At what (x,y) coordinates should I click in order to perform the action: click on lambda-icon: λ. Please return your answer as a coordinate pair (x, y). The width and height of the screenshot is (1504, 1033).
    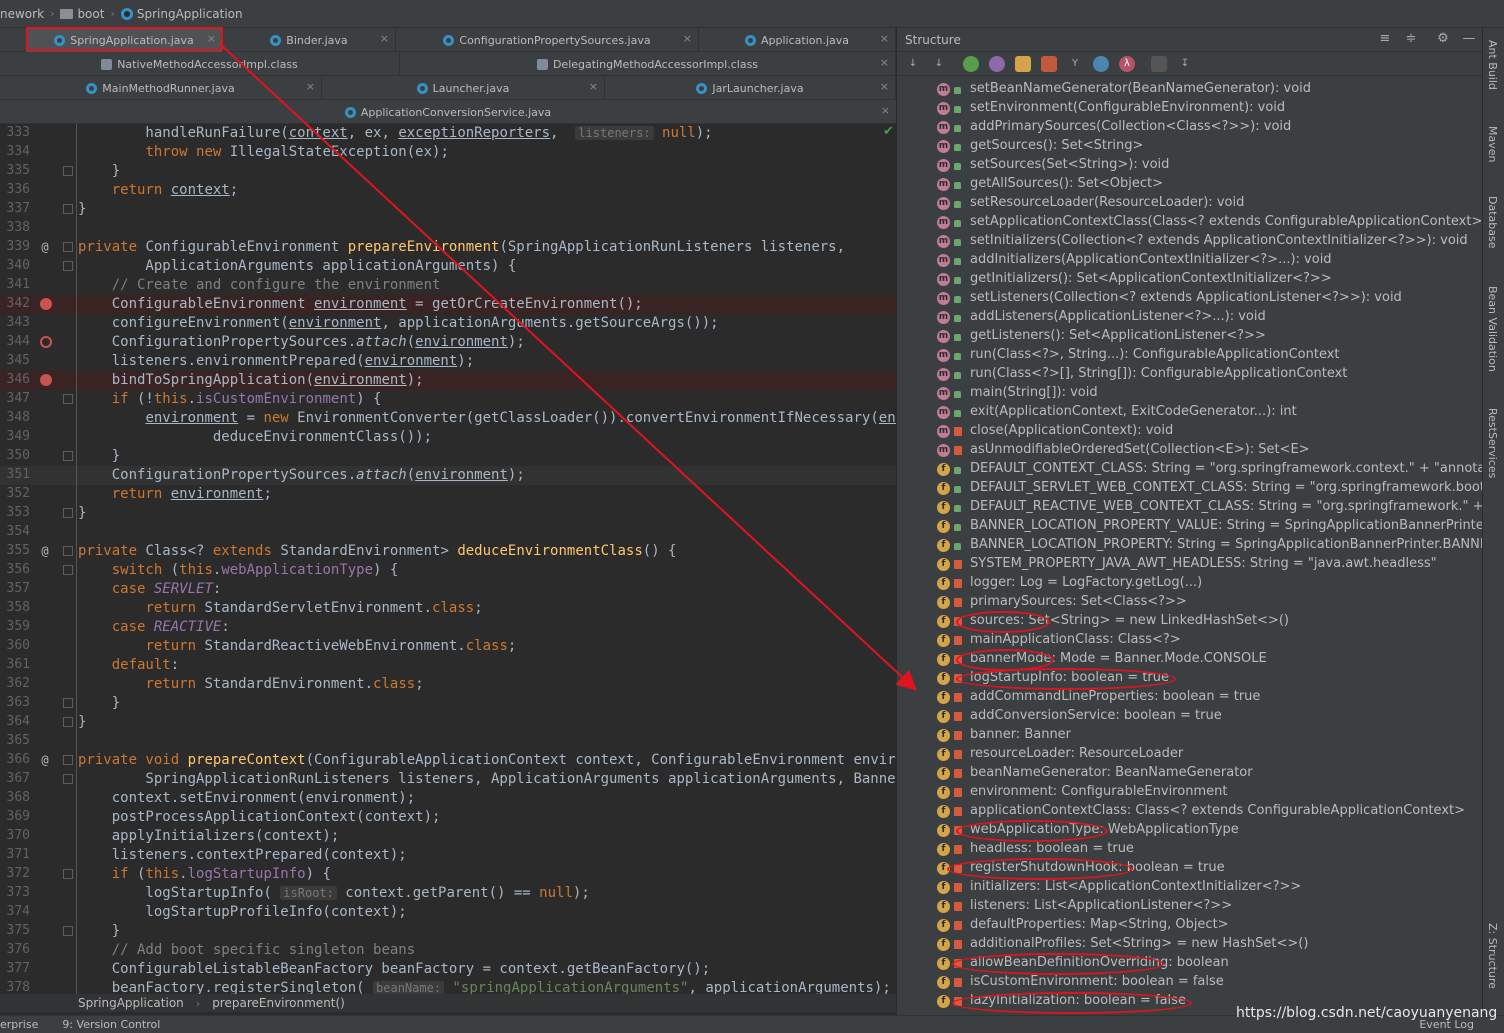
    Looking at the image, I should click on (1127, 64).